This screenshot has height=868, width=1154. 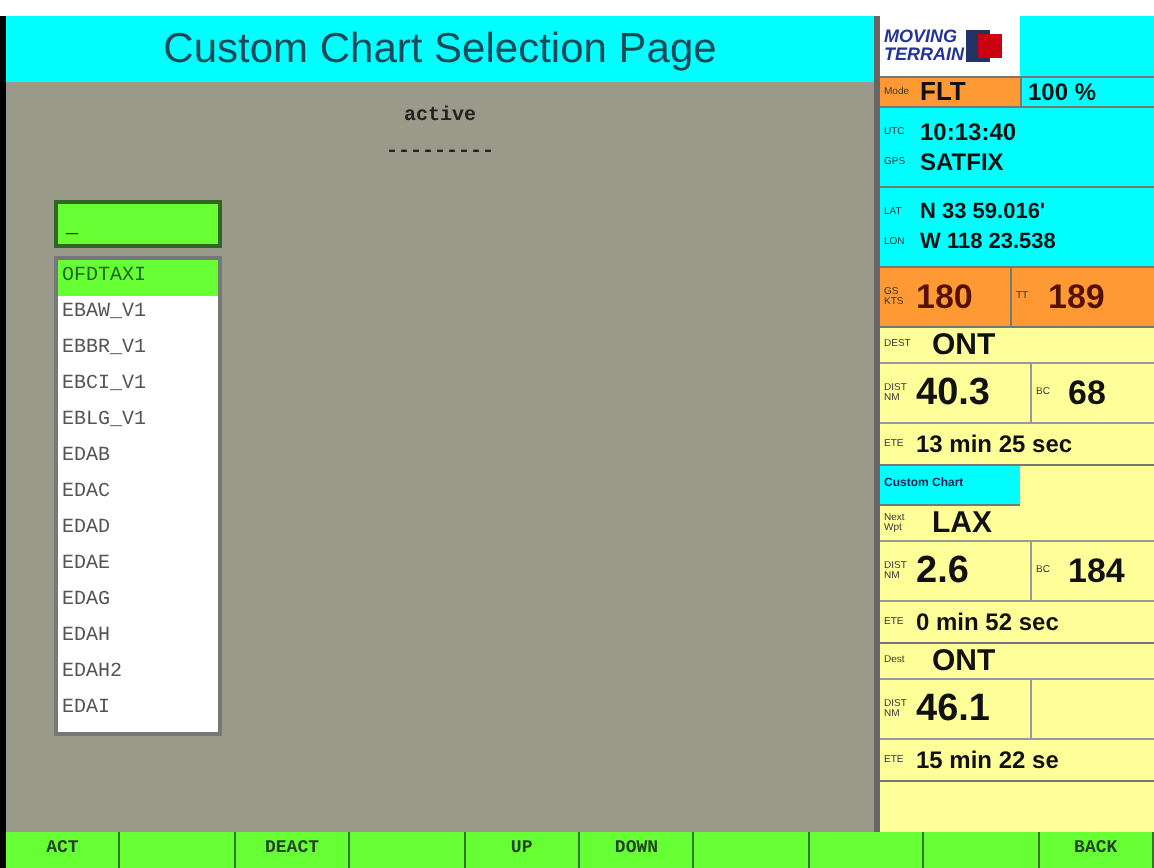 I want to click on longitude: W 118 23.538, so click(x=988, y=242).